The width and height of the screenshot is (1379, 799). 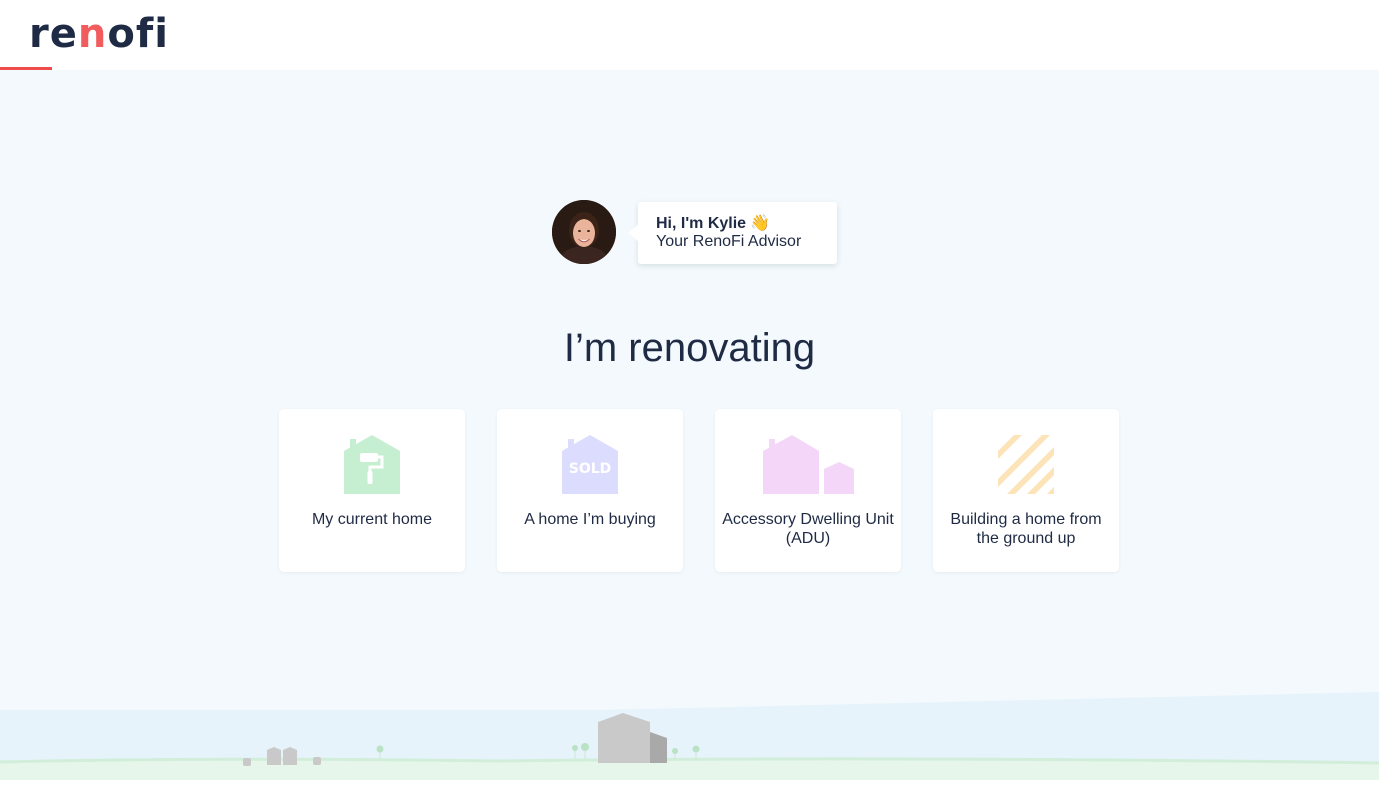 What do you see at coordinates (701, 223) in the screenshot?
I see `advisor-greeting-text: Hi, I'm Kylie` at bounding box center [701, 223].